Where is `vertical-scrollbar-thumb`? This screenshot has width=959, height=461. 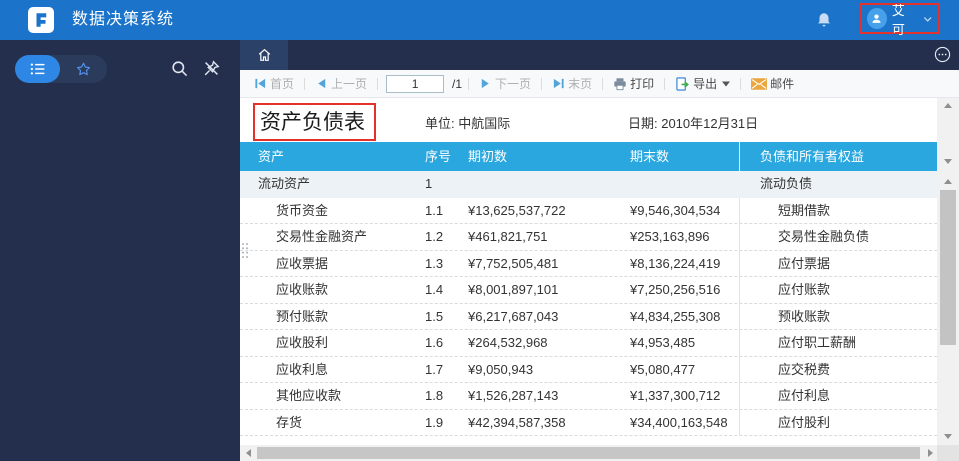
vertical-scrollbar-thumb is located at coordinates (948, 267).